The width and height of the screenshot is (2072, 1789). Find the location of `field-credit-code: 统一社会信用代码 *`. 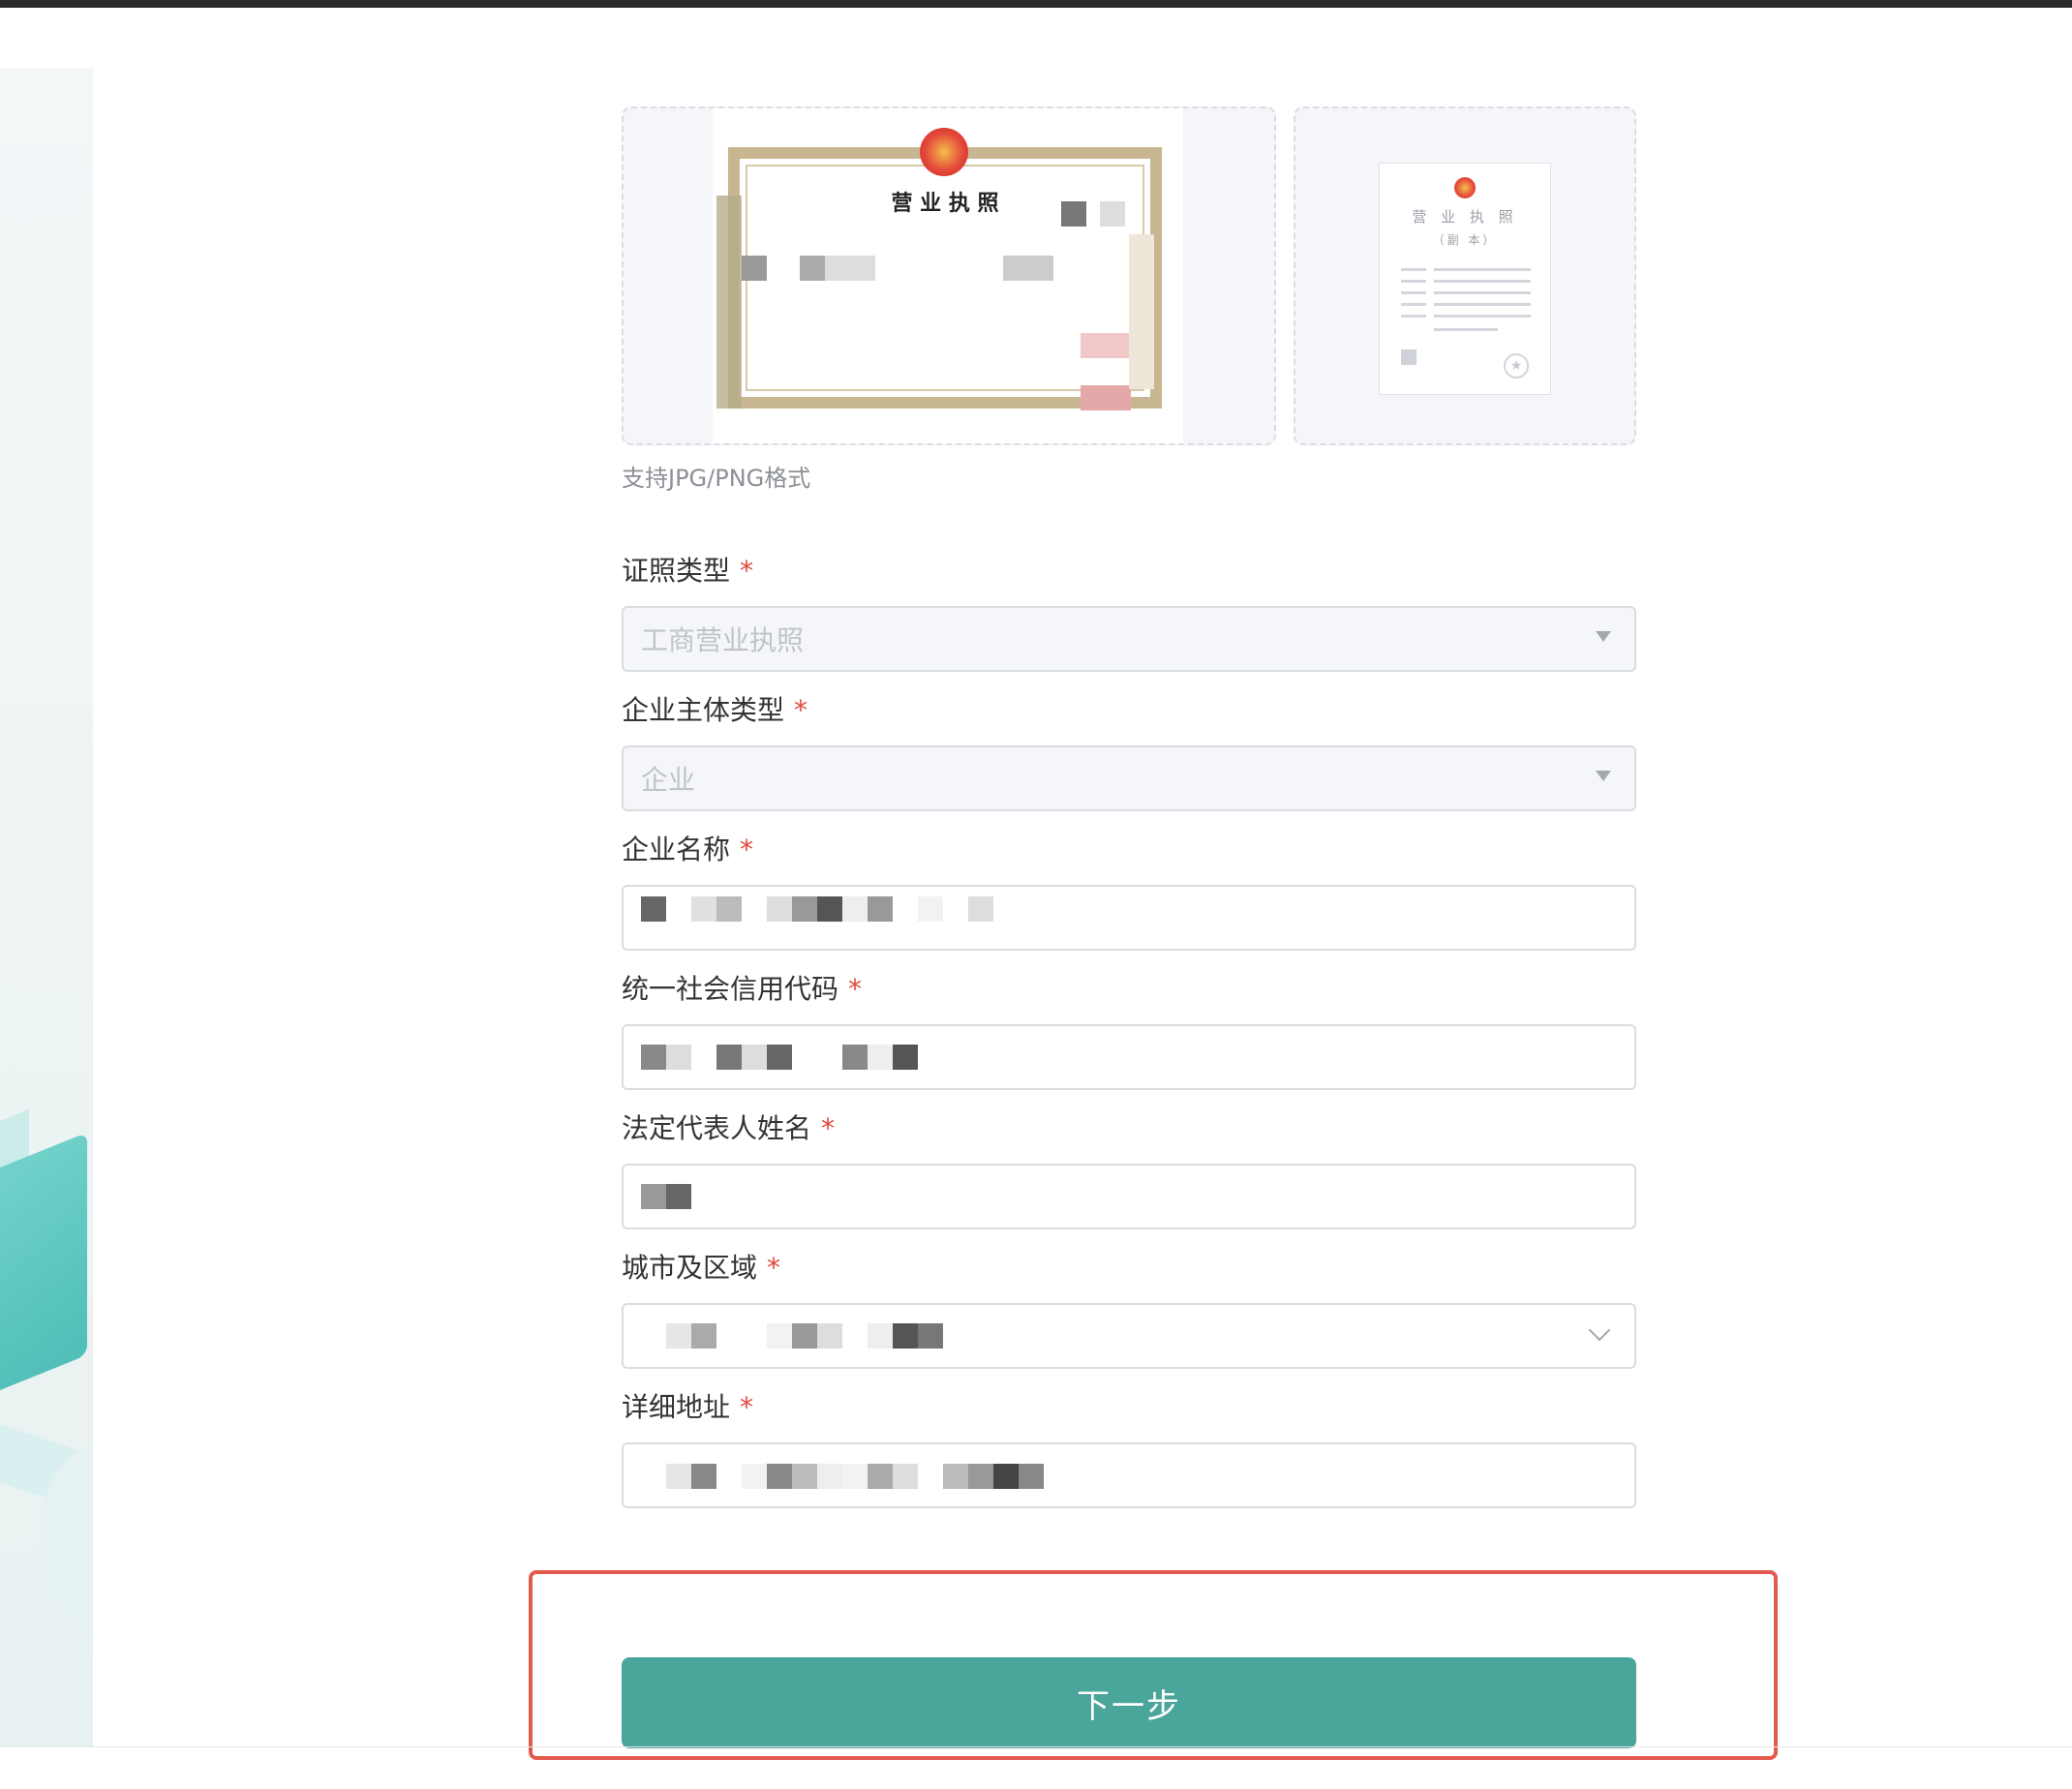

field-credit-code: 统一社会信用代码 * is located at coordinates (1129, 1030).